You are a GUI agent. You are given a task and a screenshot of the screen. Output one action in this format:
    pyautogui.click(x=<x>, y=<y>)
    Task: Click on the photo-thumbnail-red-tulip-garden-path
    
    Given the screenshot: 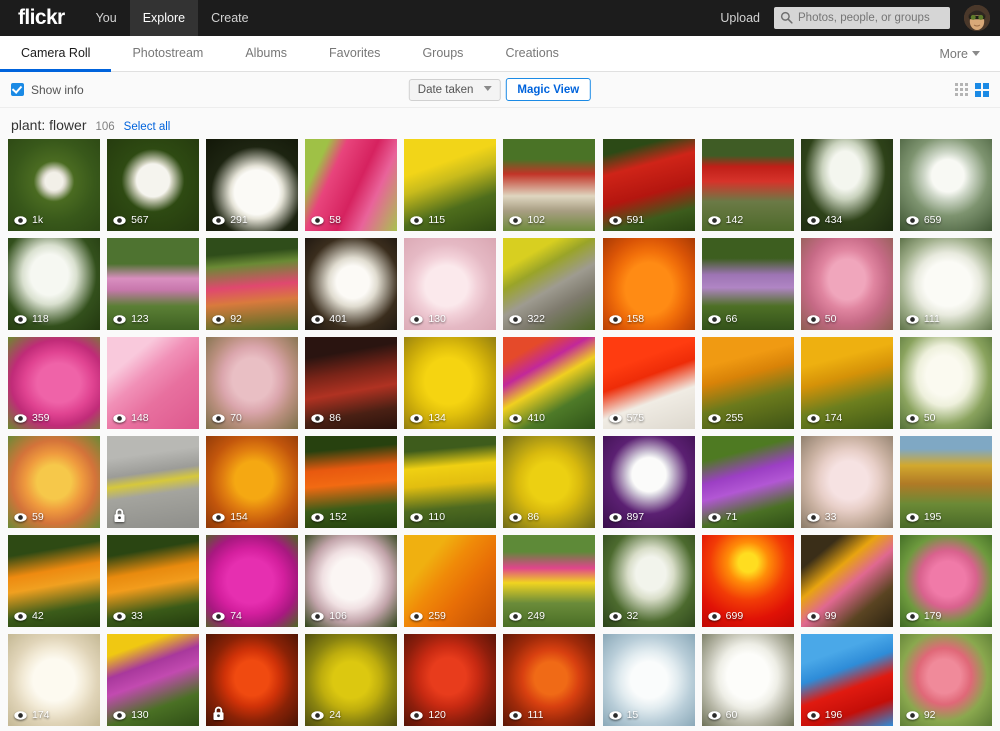 What is the action you would take?
    pyautogui.click(x=549, y=185)
    